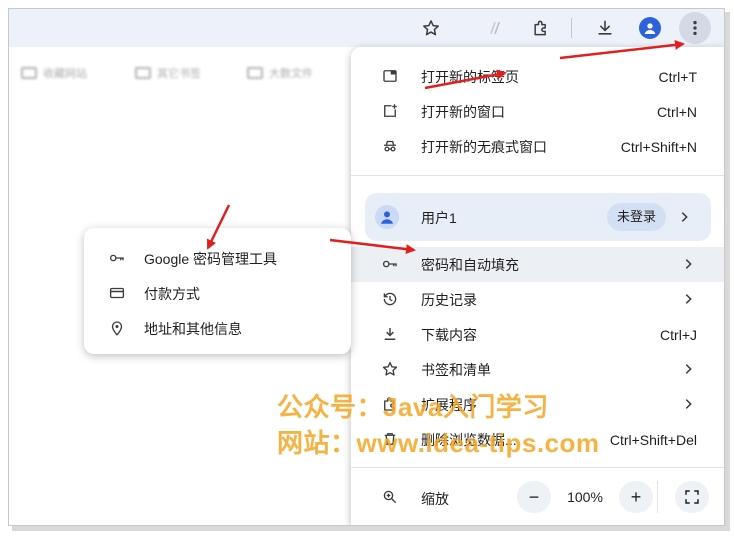 The image size is (734, 536). Describe the element at coordinates (371, 528) in the screenshot. I see `frame-shadow-bottom` at that location.